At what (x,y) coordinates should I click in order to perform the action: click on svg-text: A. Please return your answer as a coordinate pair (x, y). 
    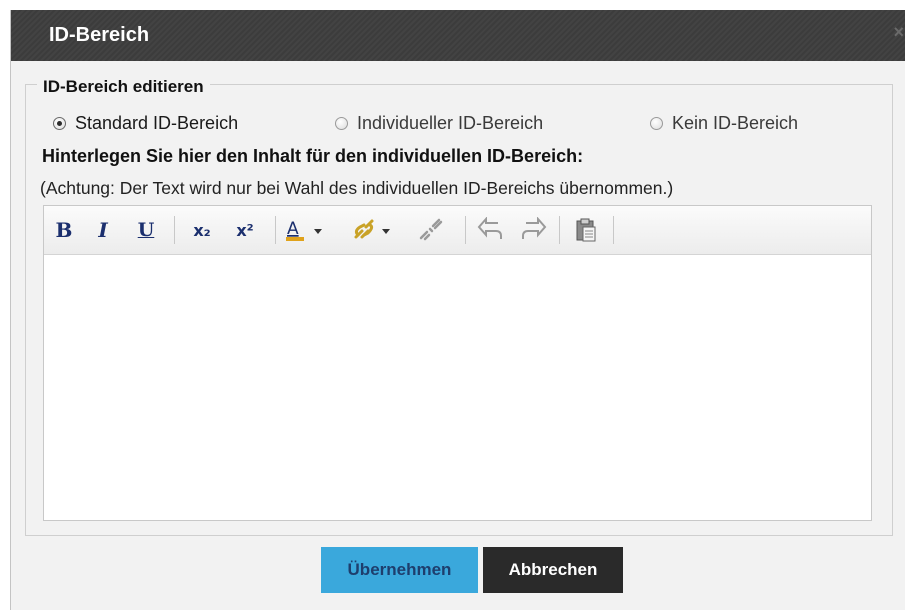
    Looking at the image, I should click on (293, 229).